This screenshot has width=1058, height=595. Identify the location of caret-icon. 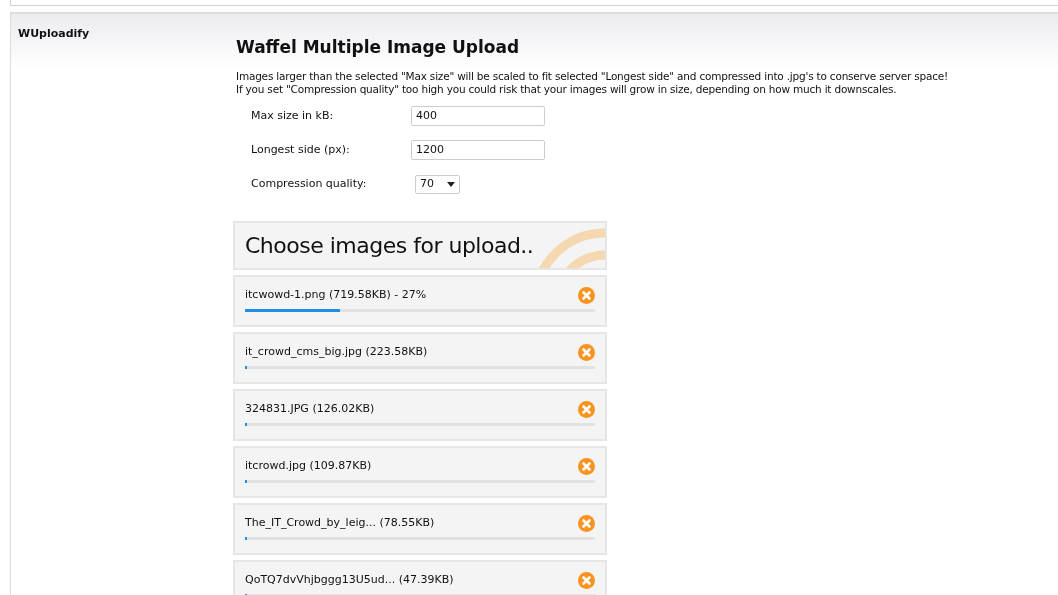
(451, 184).